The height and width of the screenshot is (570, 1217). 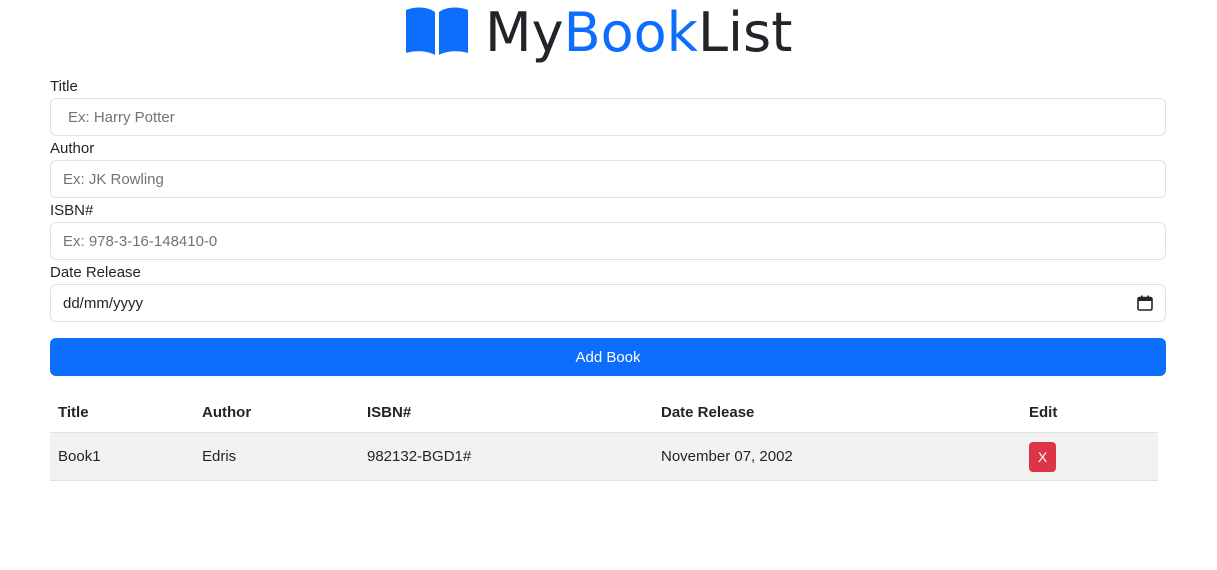 What do you see at coordinates (95, 272) in the screenshot?
I see `date-release-label: Date Release` at bounding box center [95, 272].